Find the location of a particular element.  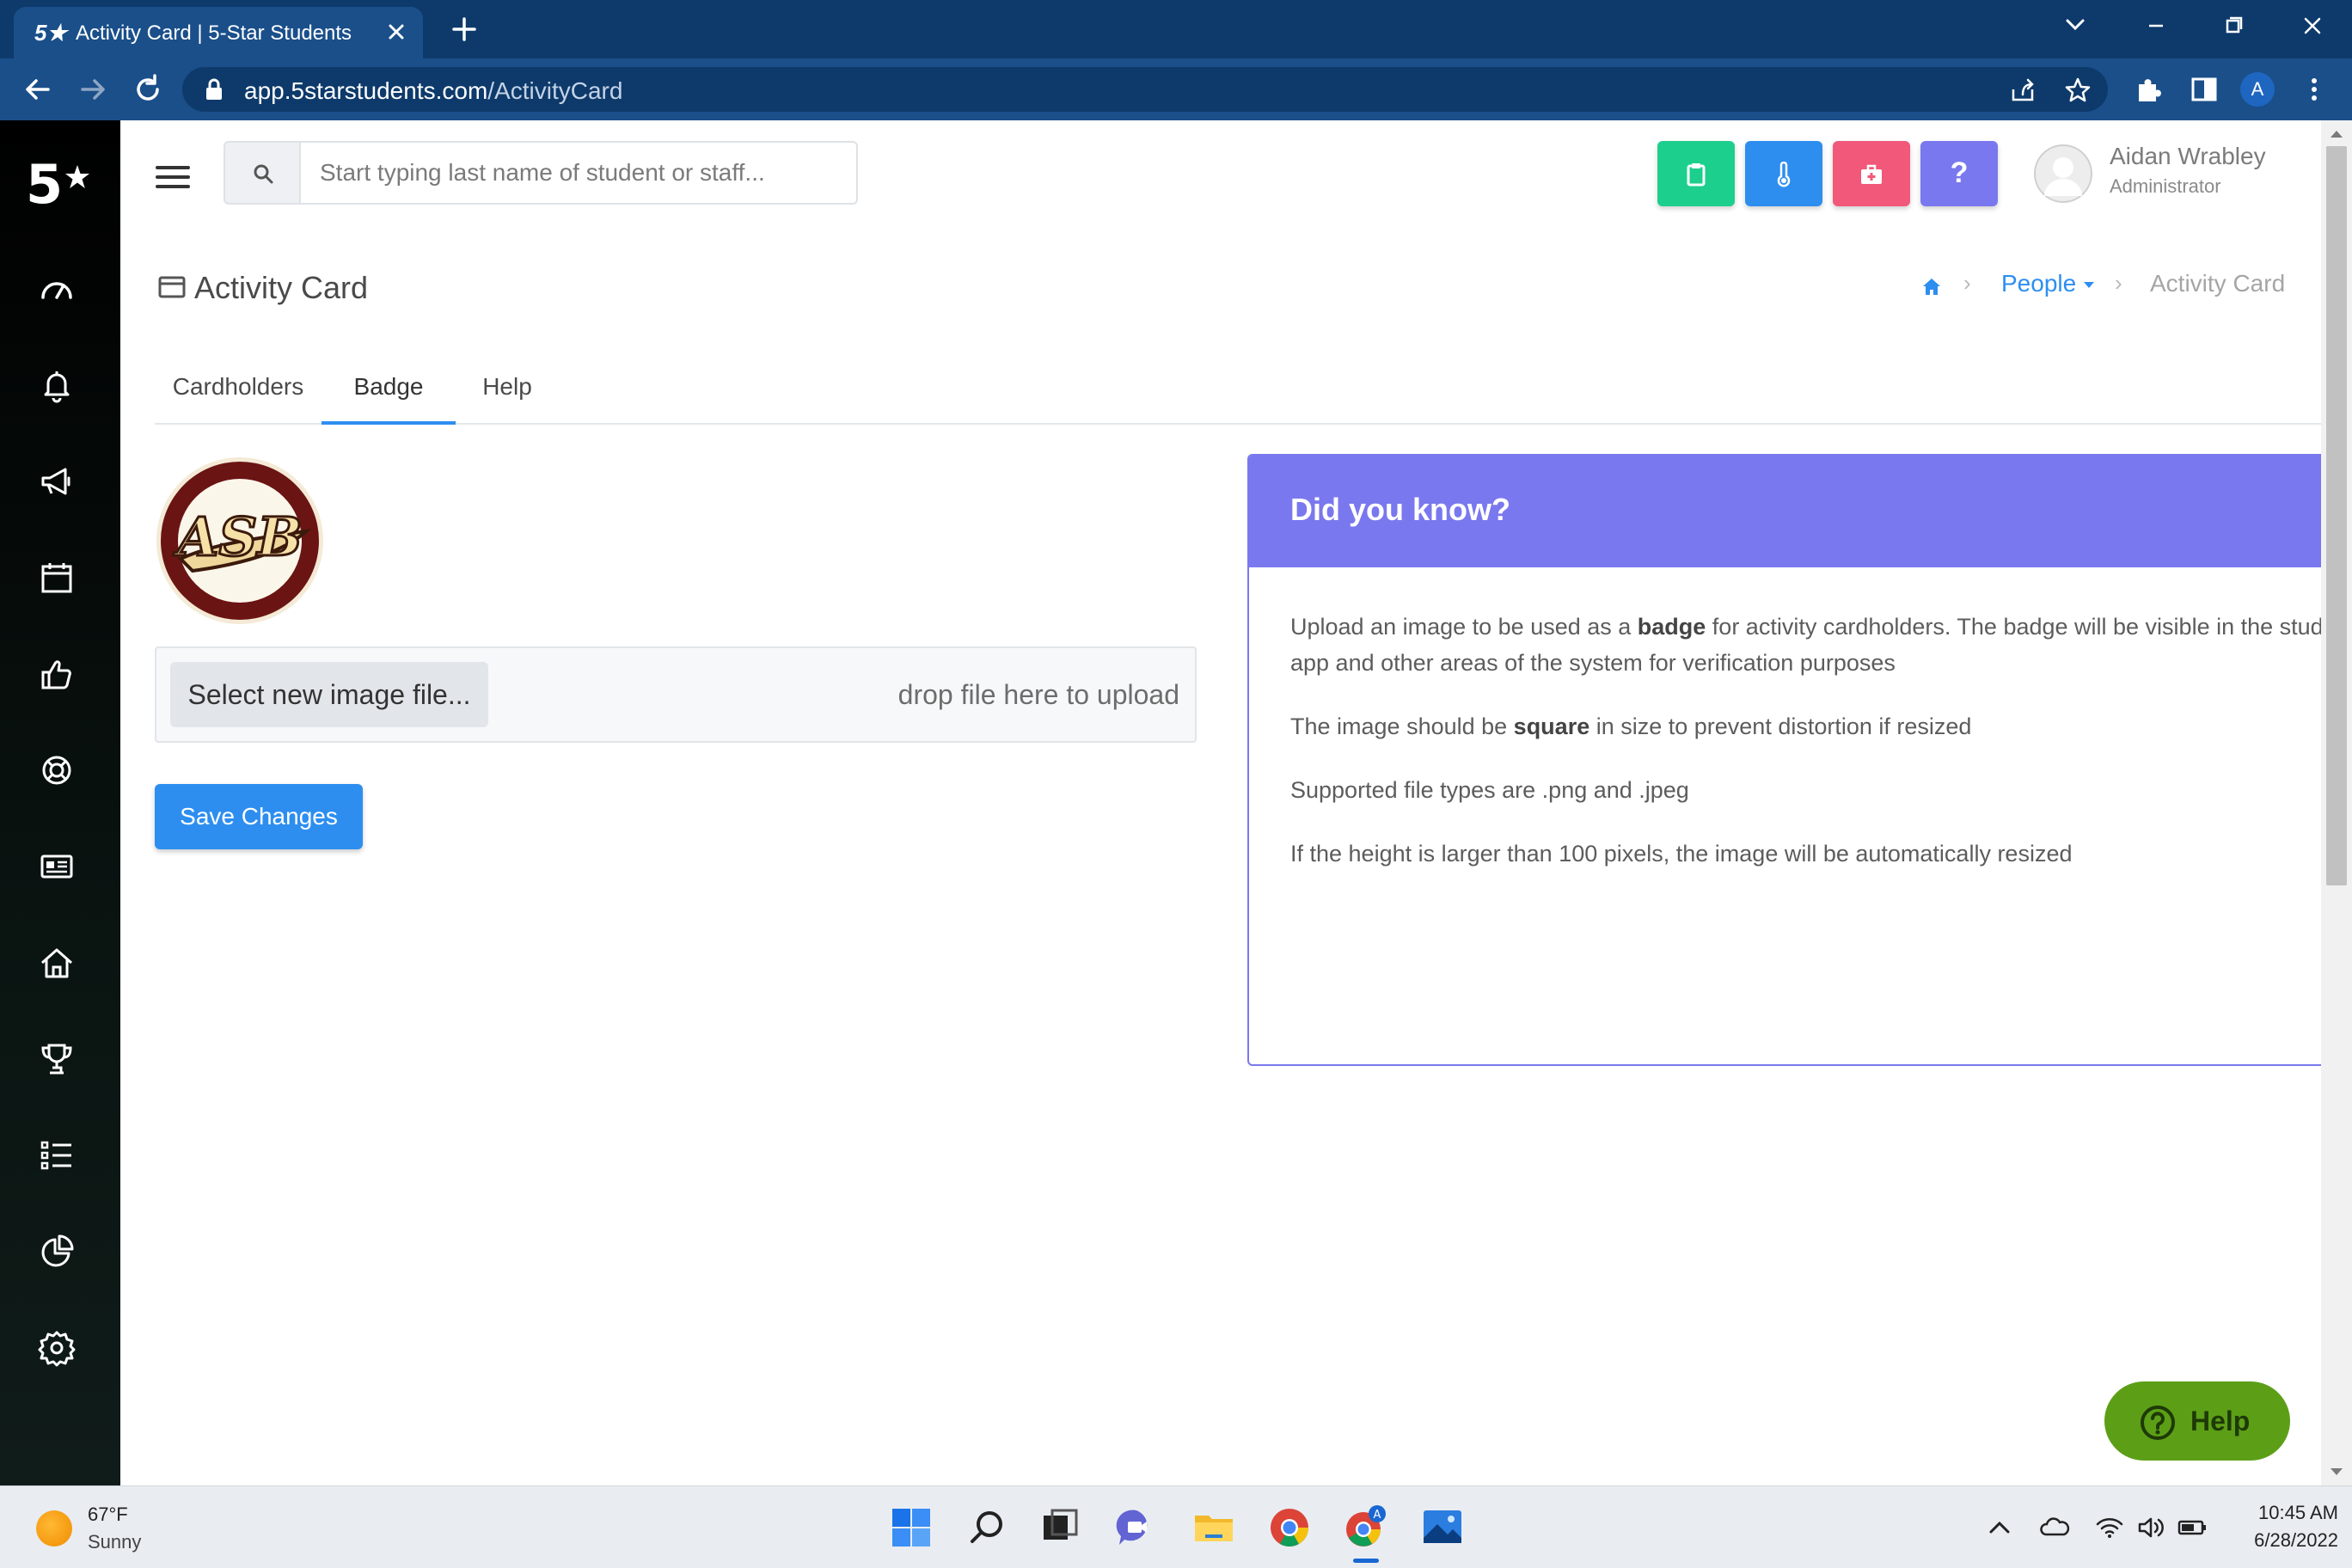

bookmark-star-icon is located at coordinates (2077, 90).